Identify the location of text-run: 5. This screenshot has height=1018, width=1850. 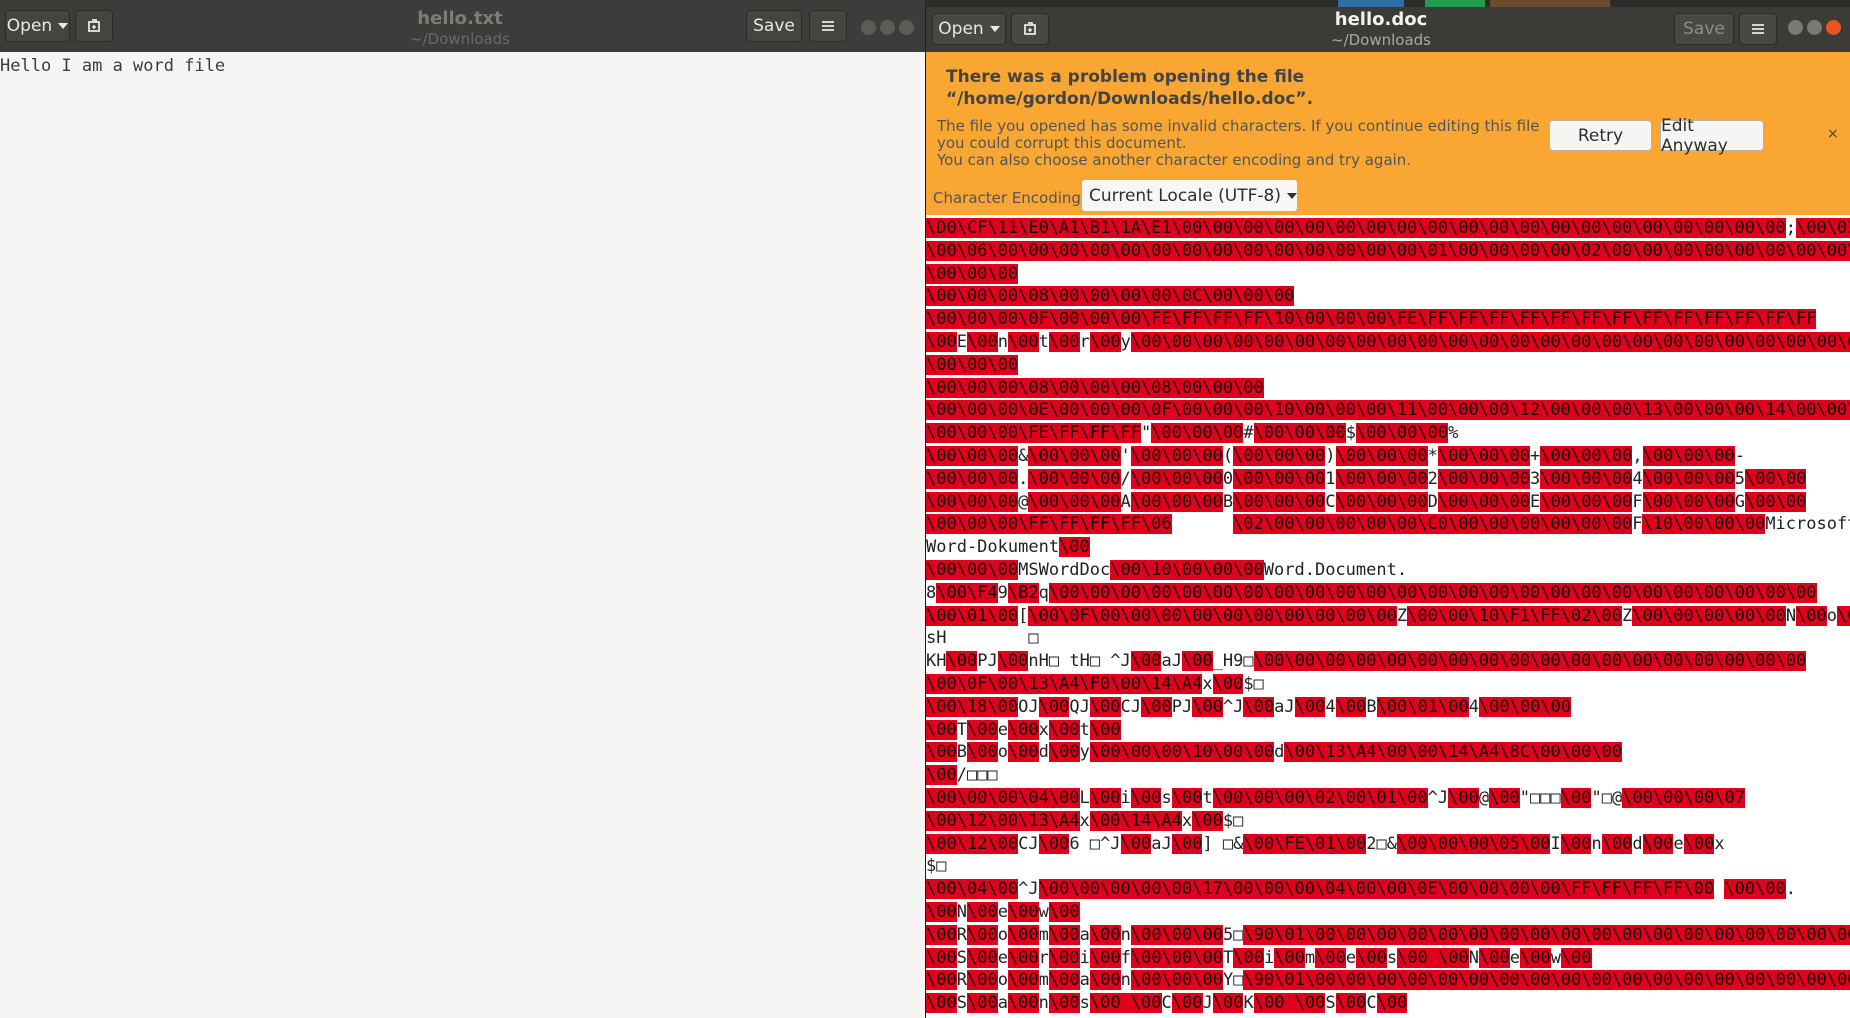
(1739, 478).